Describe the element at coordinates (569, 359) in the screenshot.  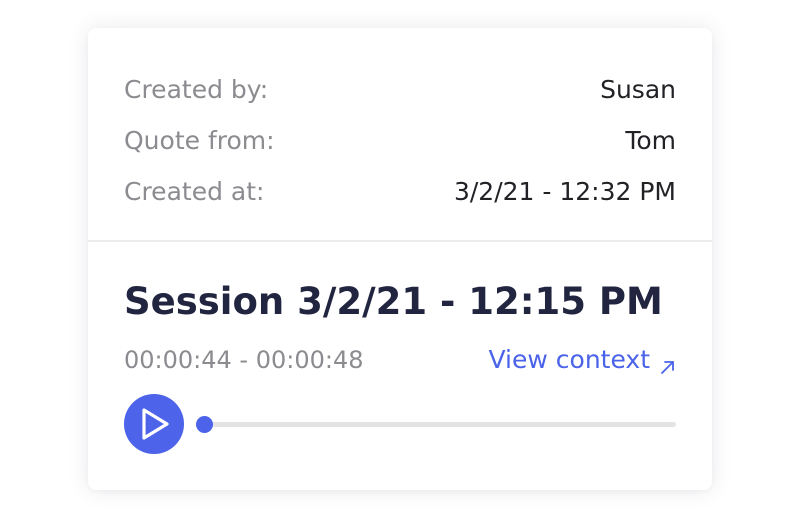
I see `view-context-label: View context` at that location.